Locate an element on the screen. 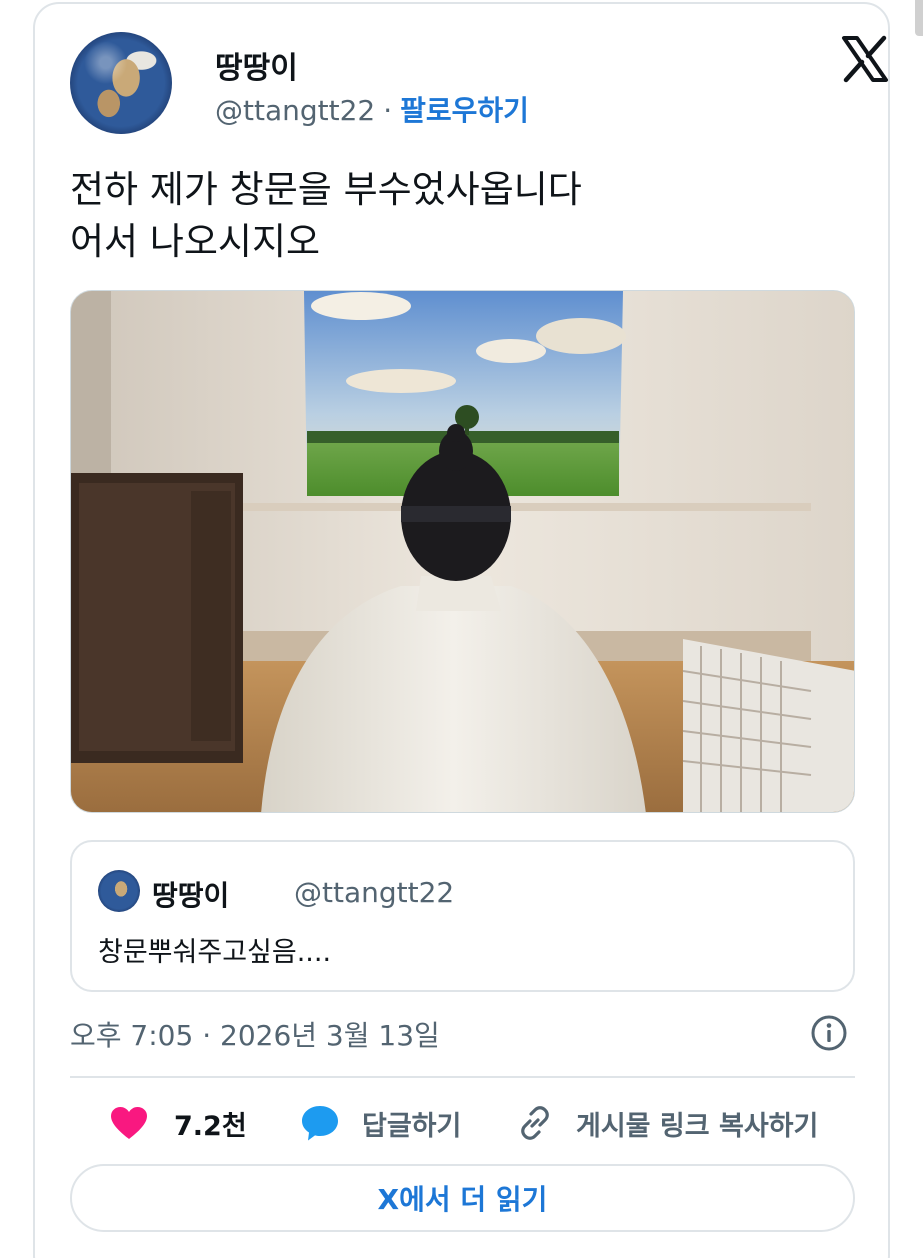 This screenshot has width=923, height=1258. quoted-author-handle: @ttangtt22 is located at coordinates (374, 892).